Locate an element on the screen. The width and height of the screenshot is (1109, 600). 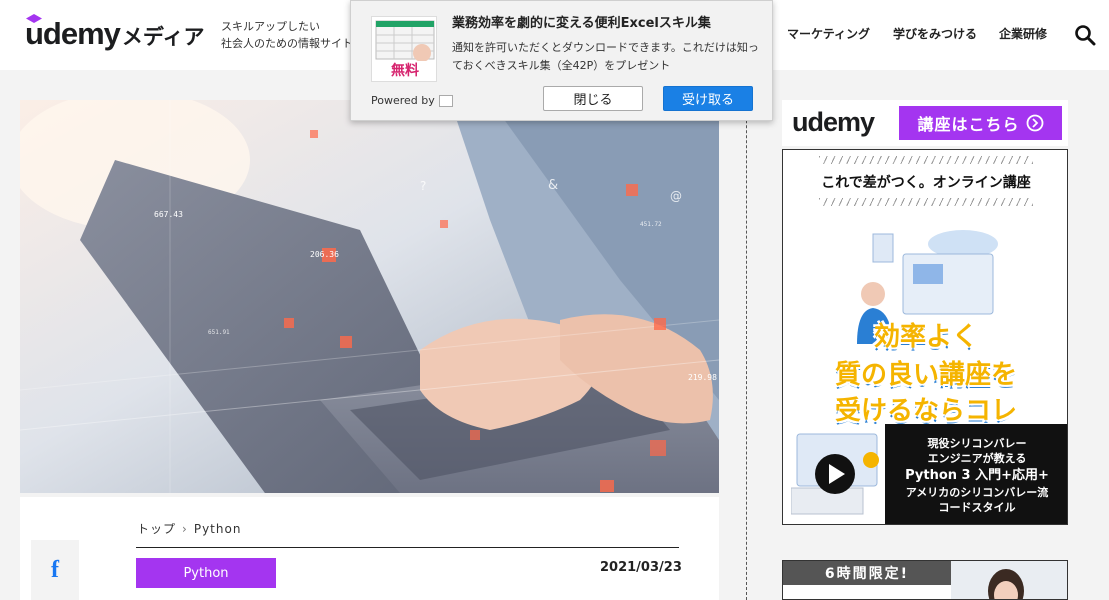
ad-dark-line-5: コードスタイル is located at coordinates (977, 507).